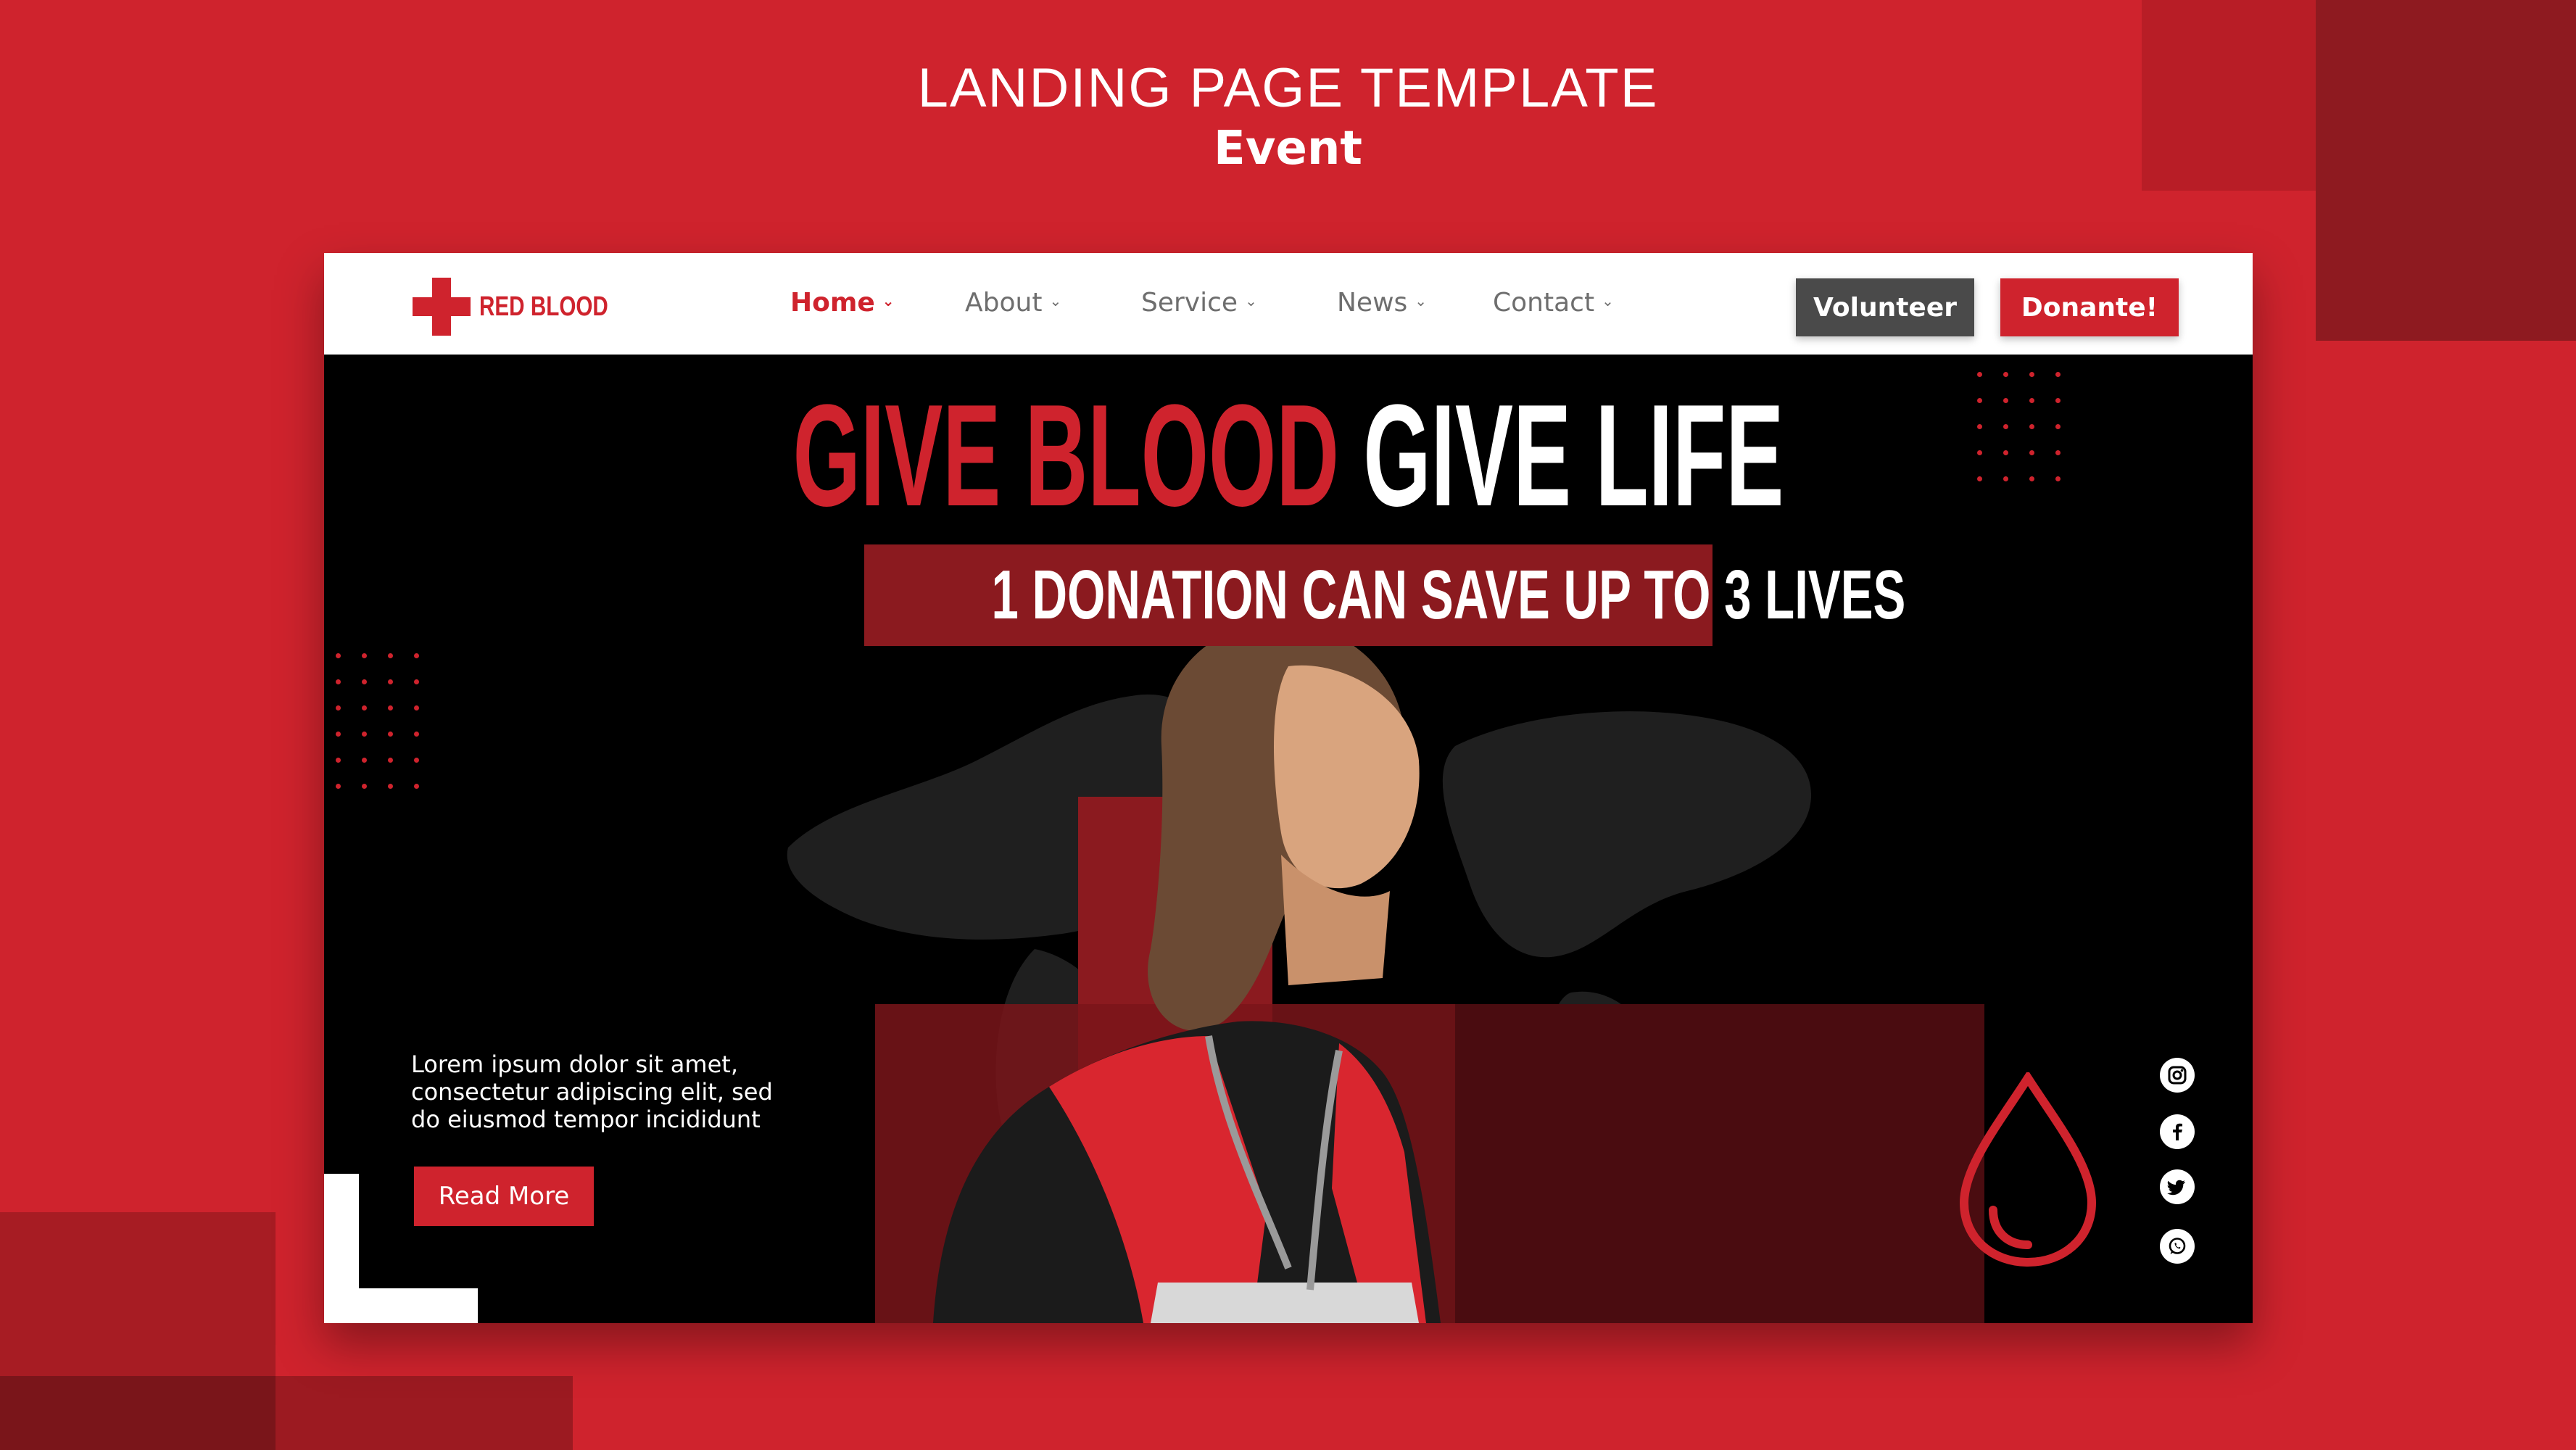 This screenshot has height=1450, width=2576. I want to click on read-more-button: Read More, so click(504, 1196).